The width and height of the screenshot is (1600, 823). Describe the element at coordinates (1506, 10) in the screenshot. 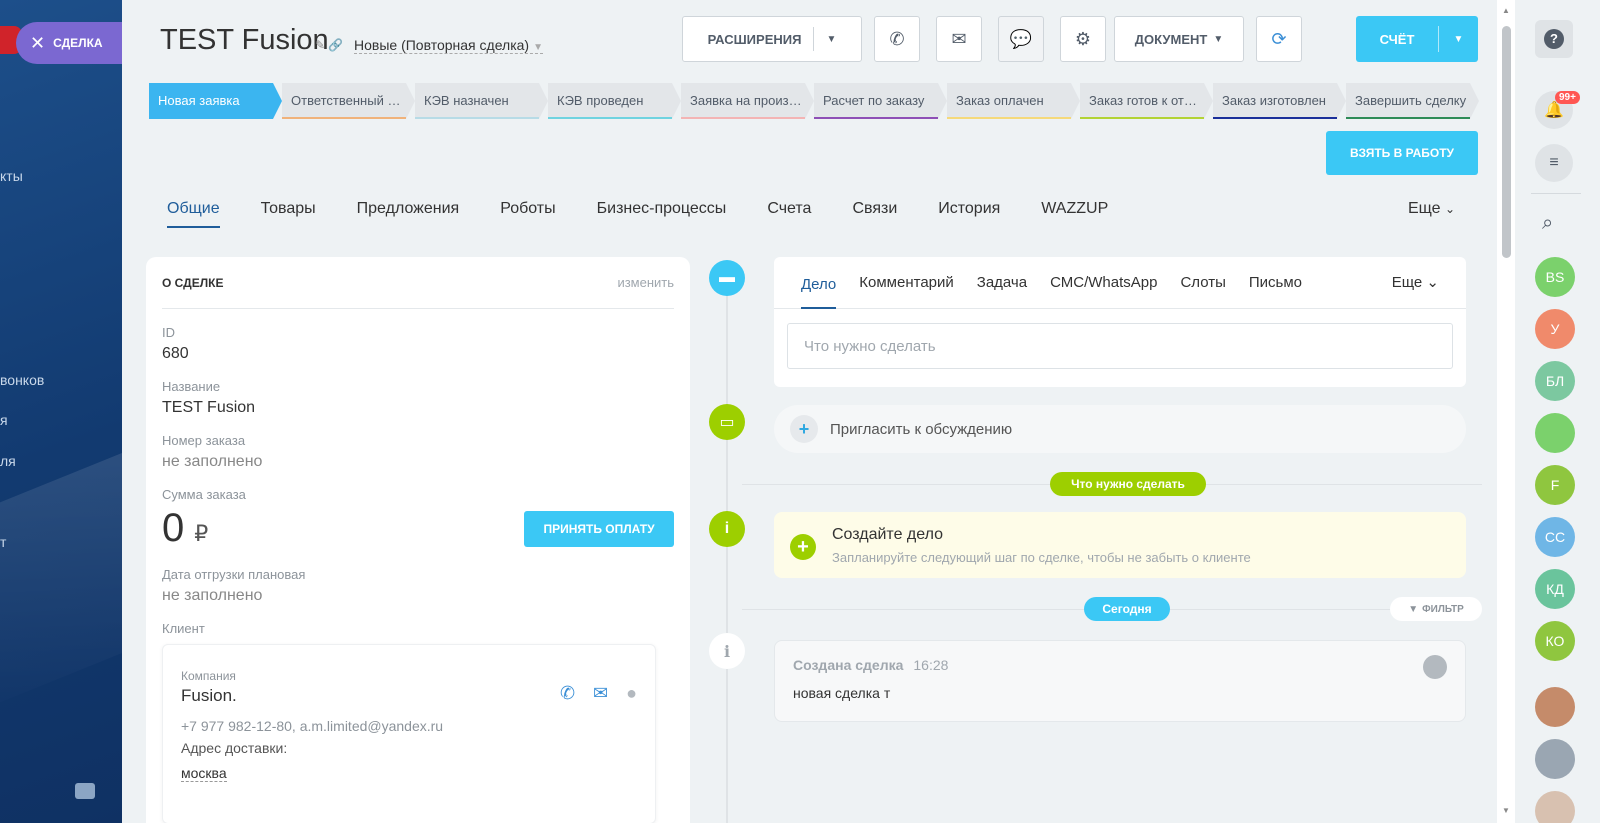

I see `scroll-up-icon: ▲` at that location.